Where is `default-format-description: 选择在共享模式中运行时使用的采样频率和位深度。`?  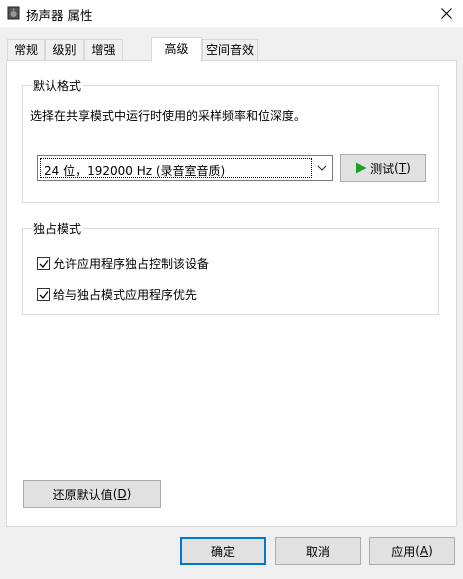 default-format-description: 选择在共享模式中运行时使用的采样频率和位深度。 is located at coordinates (168, 116).